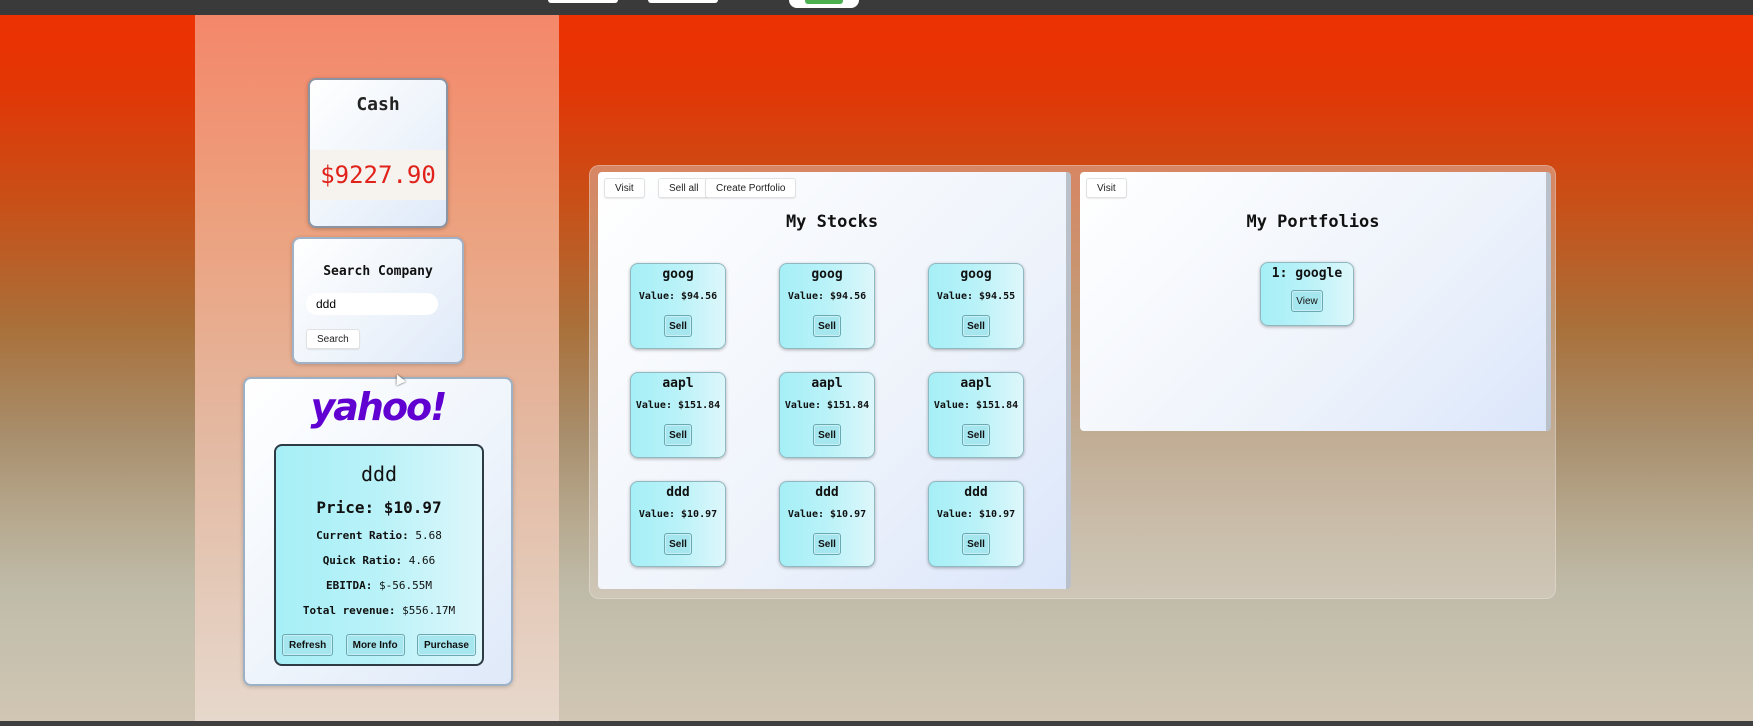 The height and width of the screenshot is (726, 1753). I want to click on my-portfolios-panel: Visit My Portfolios 1: google View, so click(1315, 301).